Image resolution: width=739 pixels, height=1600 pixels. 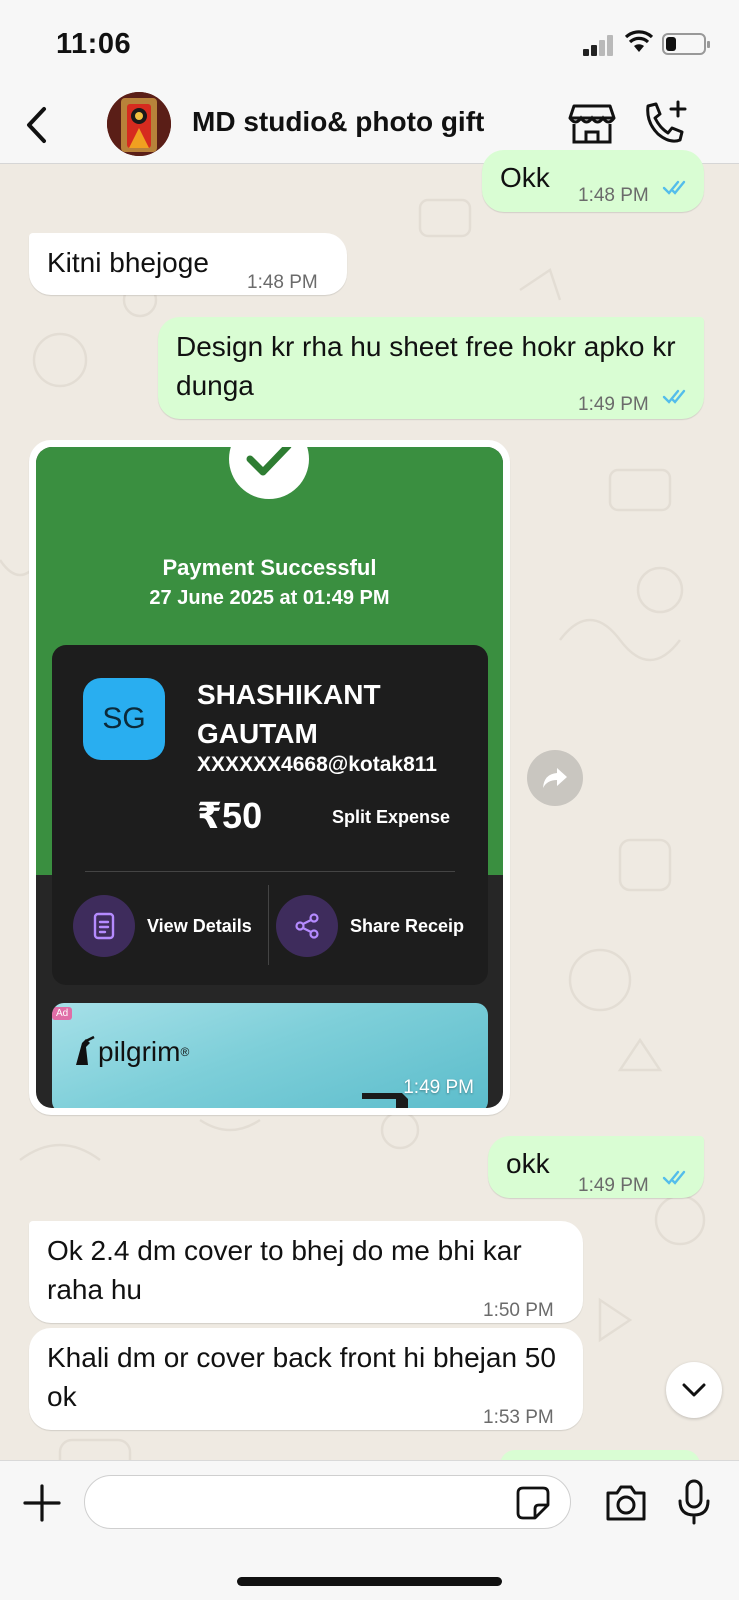 What do you see at coordinates (593, 181) in the screenshot?
I see `message-bubble-outgoing: Okk 1:48 PM` at bounding box center [593, 181].